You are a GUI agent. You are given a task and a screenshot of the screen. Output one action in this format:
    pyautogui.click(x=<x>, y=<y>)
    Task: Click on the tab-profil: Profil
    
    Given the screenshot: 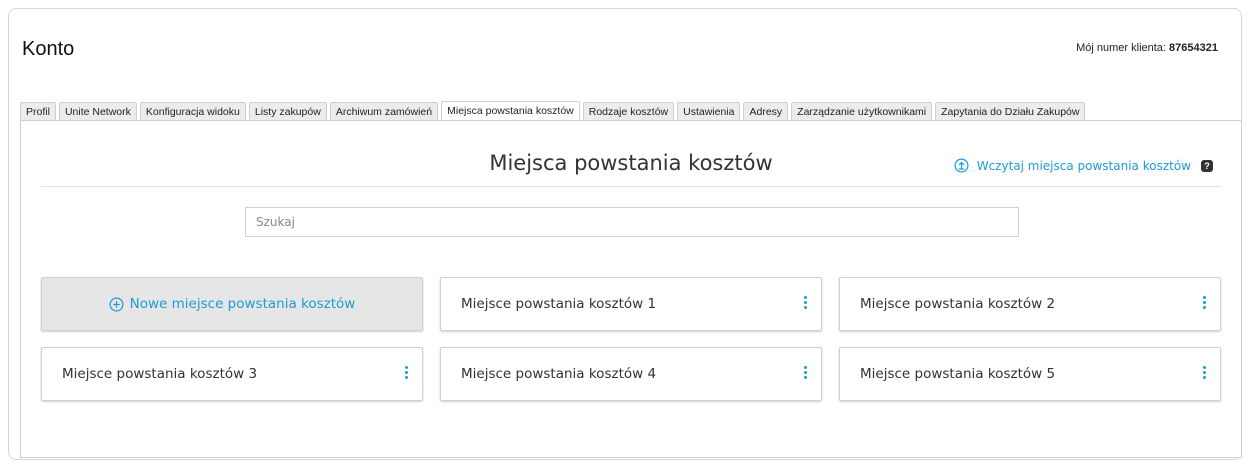 What is the action you would take?
    pyautogui.click(x=38, y=112)
    